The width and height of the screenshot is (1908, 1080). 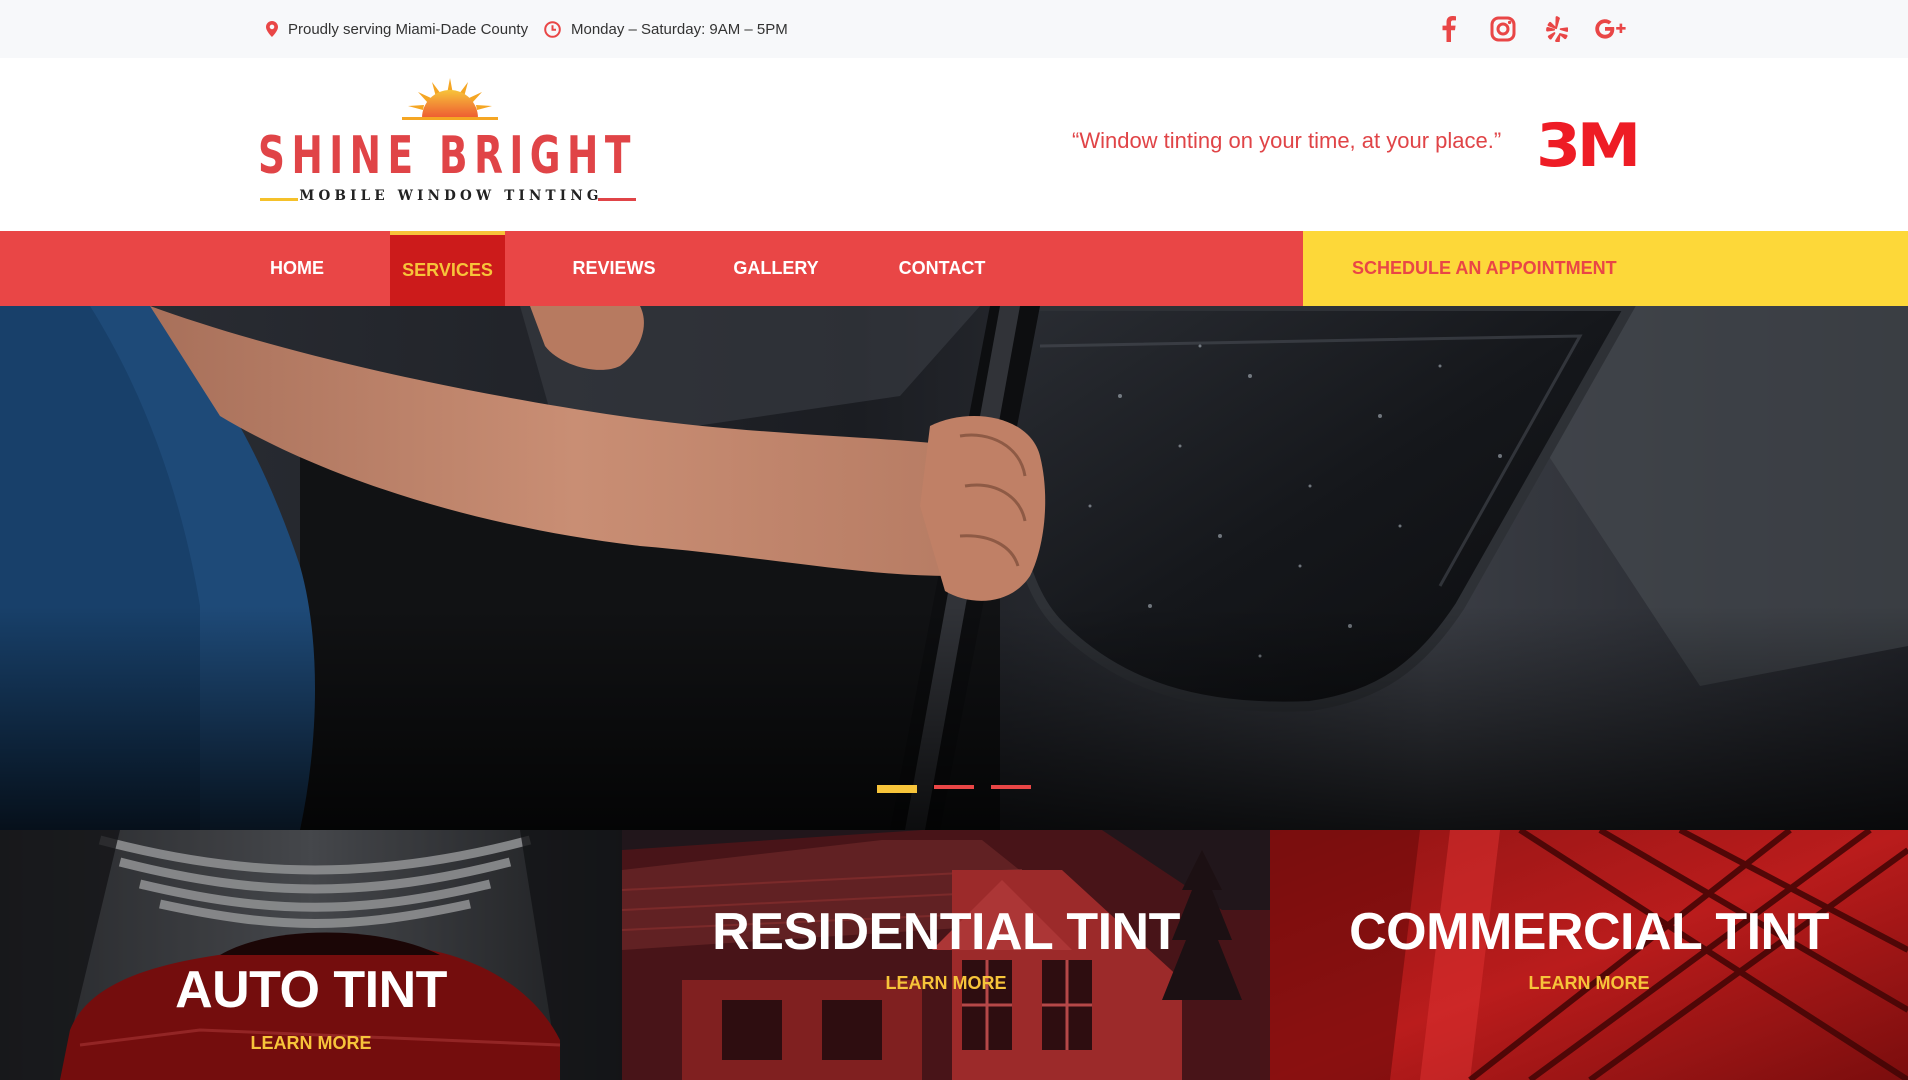 What do you see at coordinates (1530, 29) in the screenshot?
I see `social-links` at bounding box center [1530, 29].